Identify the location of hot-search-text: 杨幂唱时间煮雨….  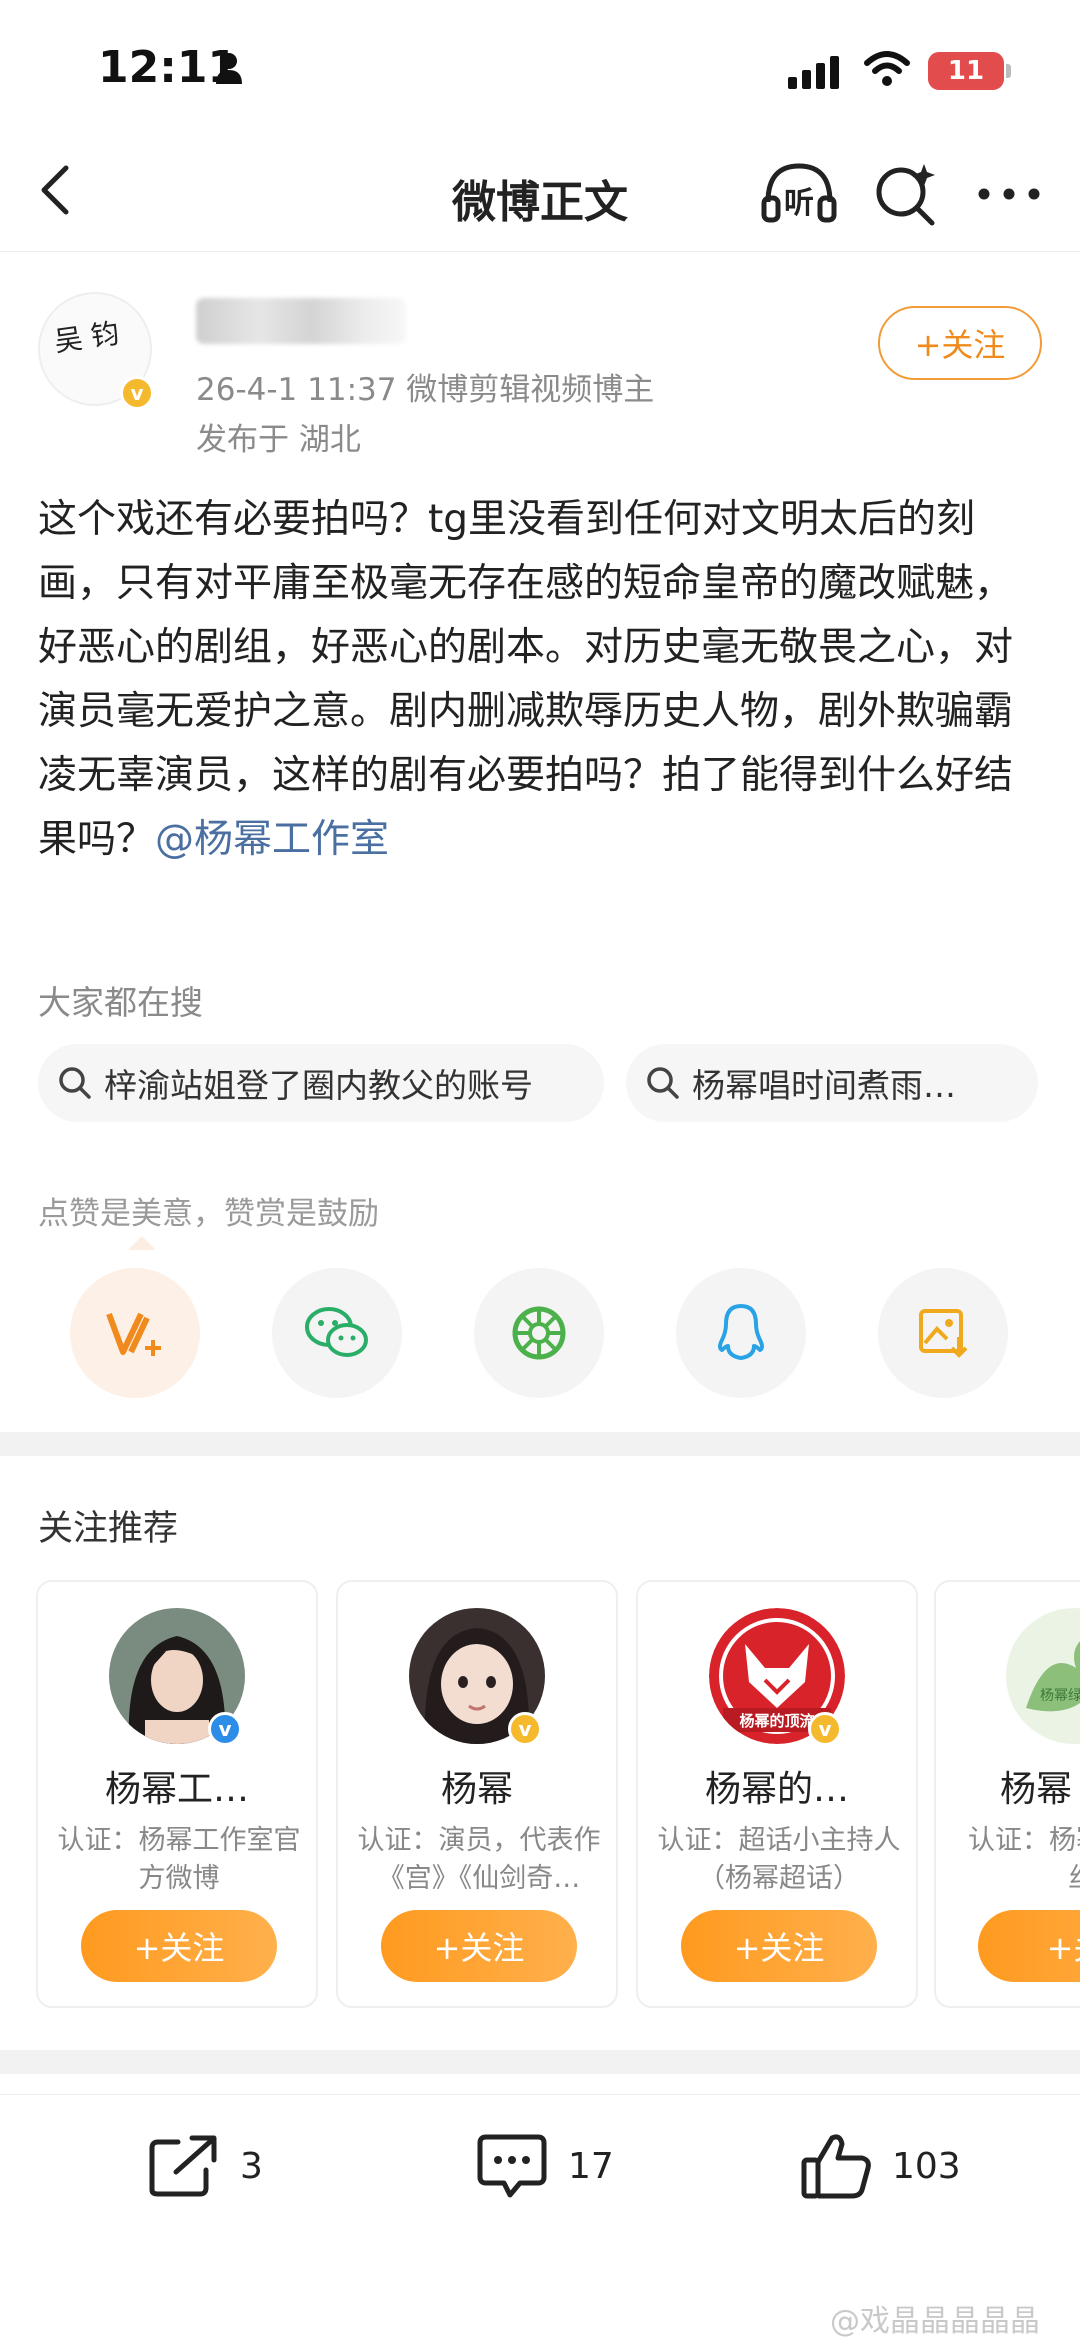
(824, 1085).